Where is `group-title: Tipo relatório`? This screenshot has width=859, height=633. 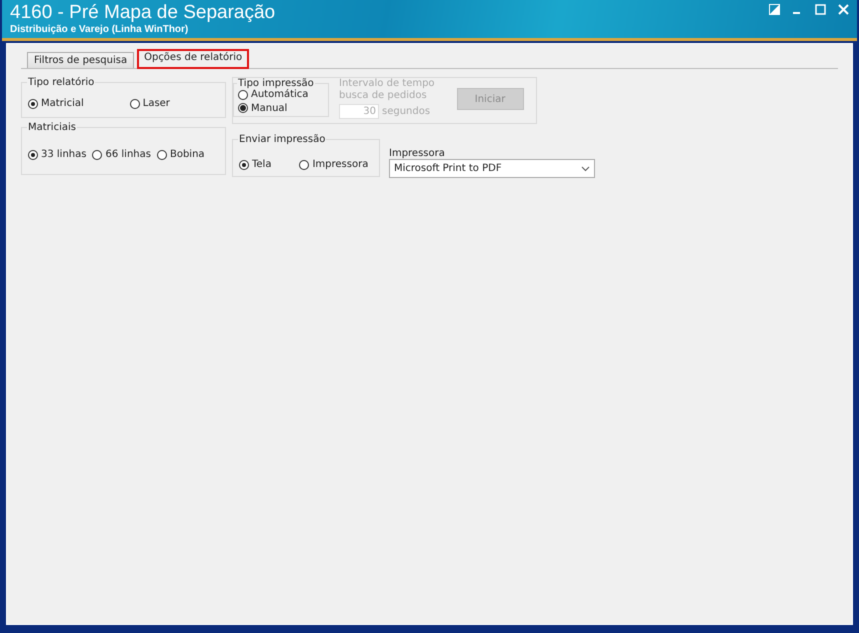 group-title: Tipo relatório is located at coordinates (61, 82).